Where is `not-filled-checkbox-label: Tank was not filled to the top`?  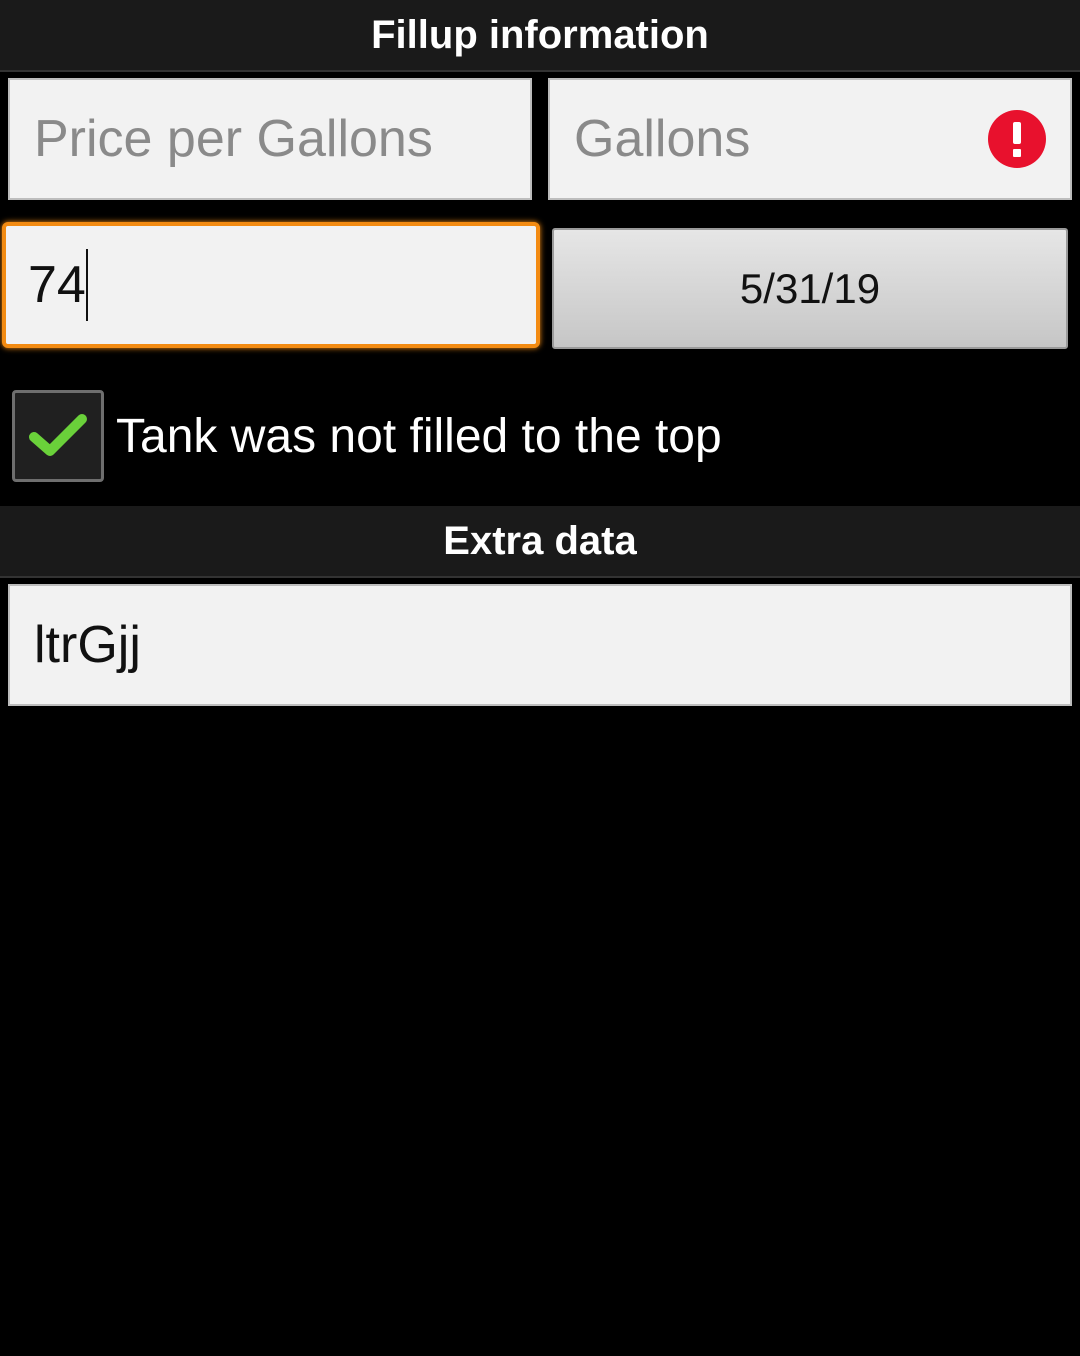 not-filled-checkbox-label: Tank was not filled to the top is located at coordinates (419, 436).